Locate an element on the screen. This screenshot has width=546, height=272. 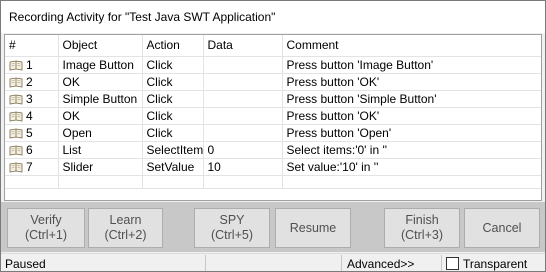
row-number: 3 is located at coordinates (32, 99).